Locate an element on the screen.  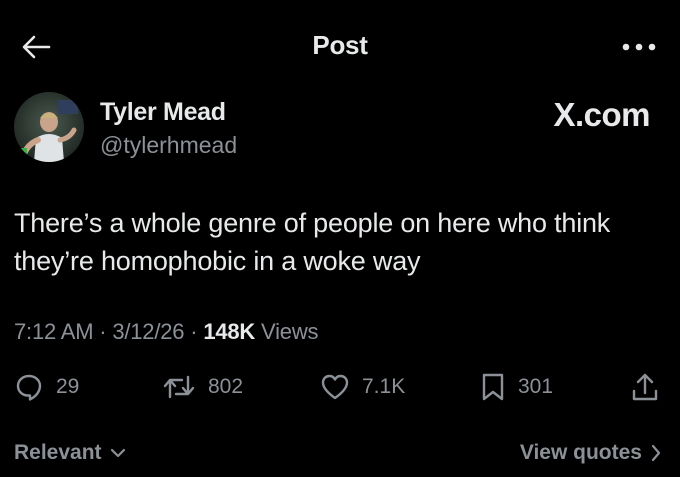
bookmark-icon is located at coordinates (493, 387).